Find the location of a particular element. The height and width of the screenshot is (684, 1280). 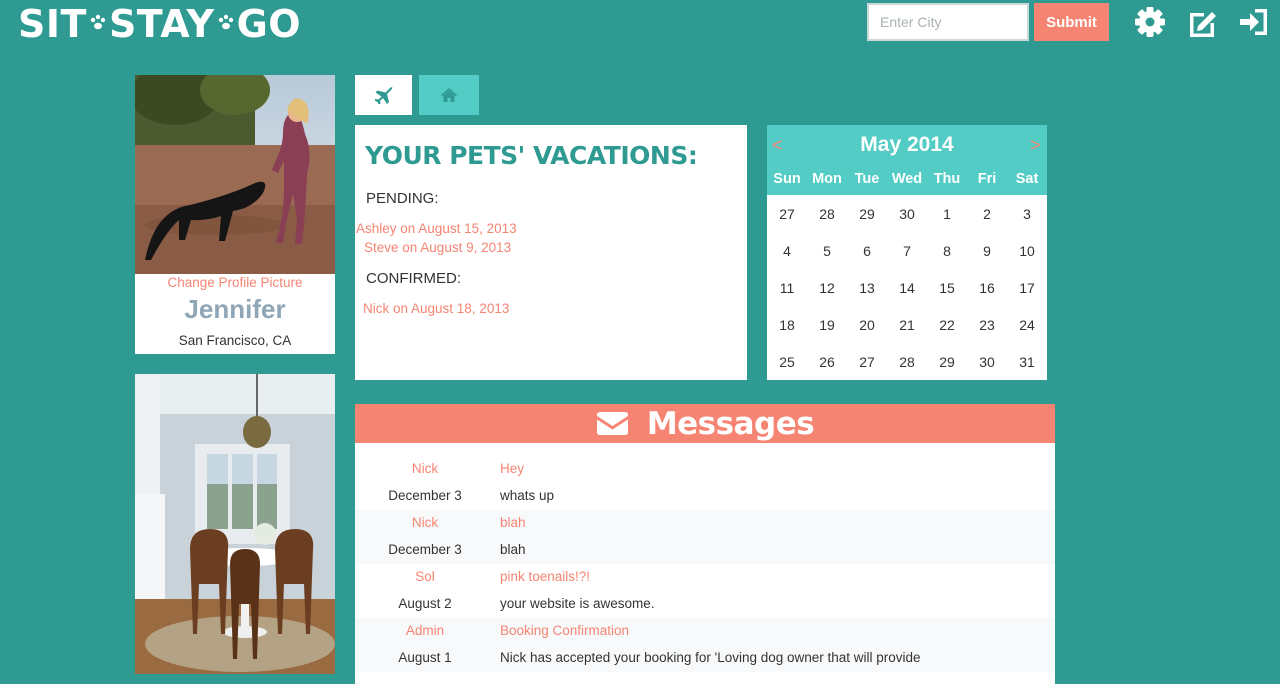

calendar-day: 2 is located at coordinates (987, 214).